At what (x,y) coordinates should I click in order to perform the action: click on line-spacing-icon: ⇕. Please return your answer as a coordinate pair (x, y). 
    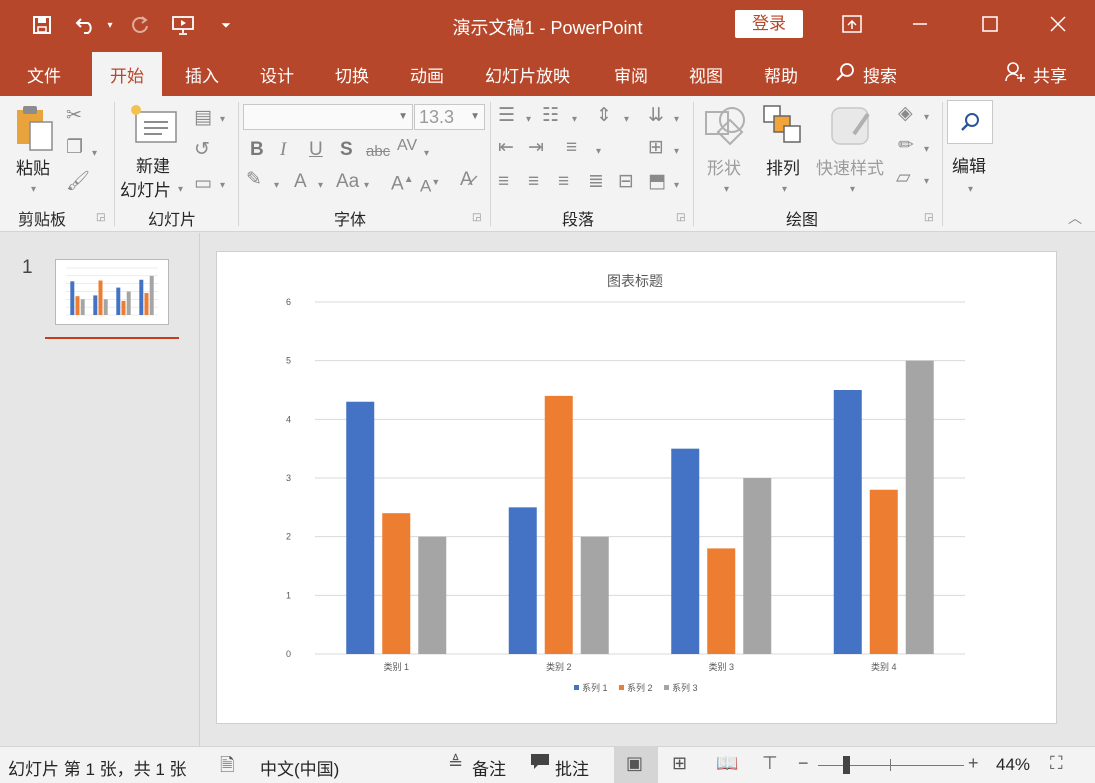
    Looking at the image, I should click on (604, 116).